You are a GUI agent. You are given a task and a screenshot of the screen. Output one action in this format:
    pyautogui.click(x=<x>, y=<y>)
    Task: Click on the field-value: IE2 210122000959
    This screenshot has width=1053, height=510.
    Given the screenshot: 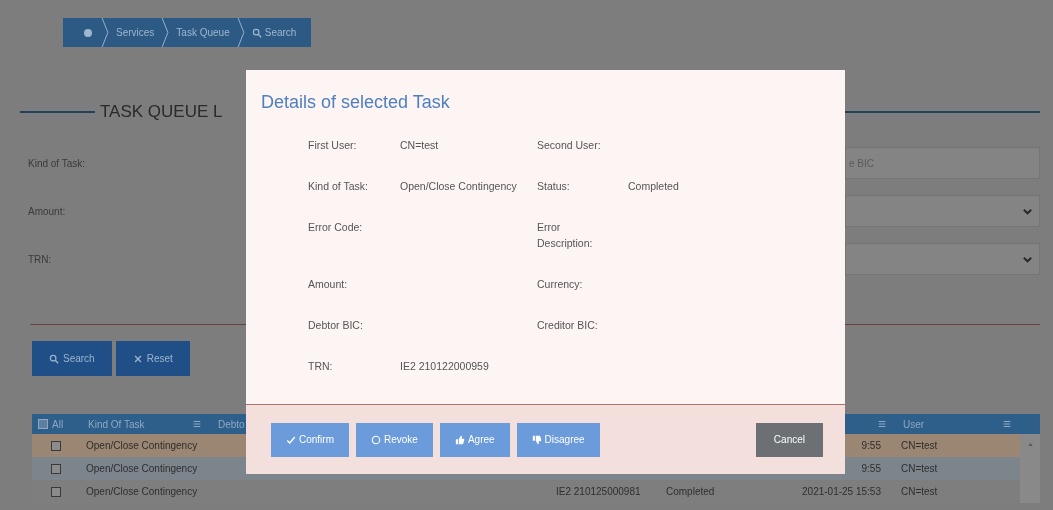 What is the action you would take?
    pyautogui.click(x=444, y=366)
    